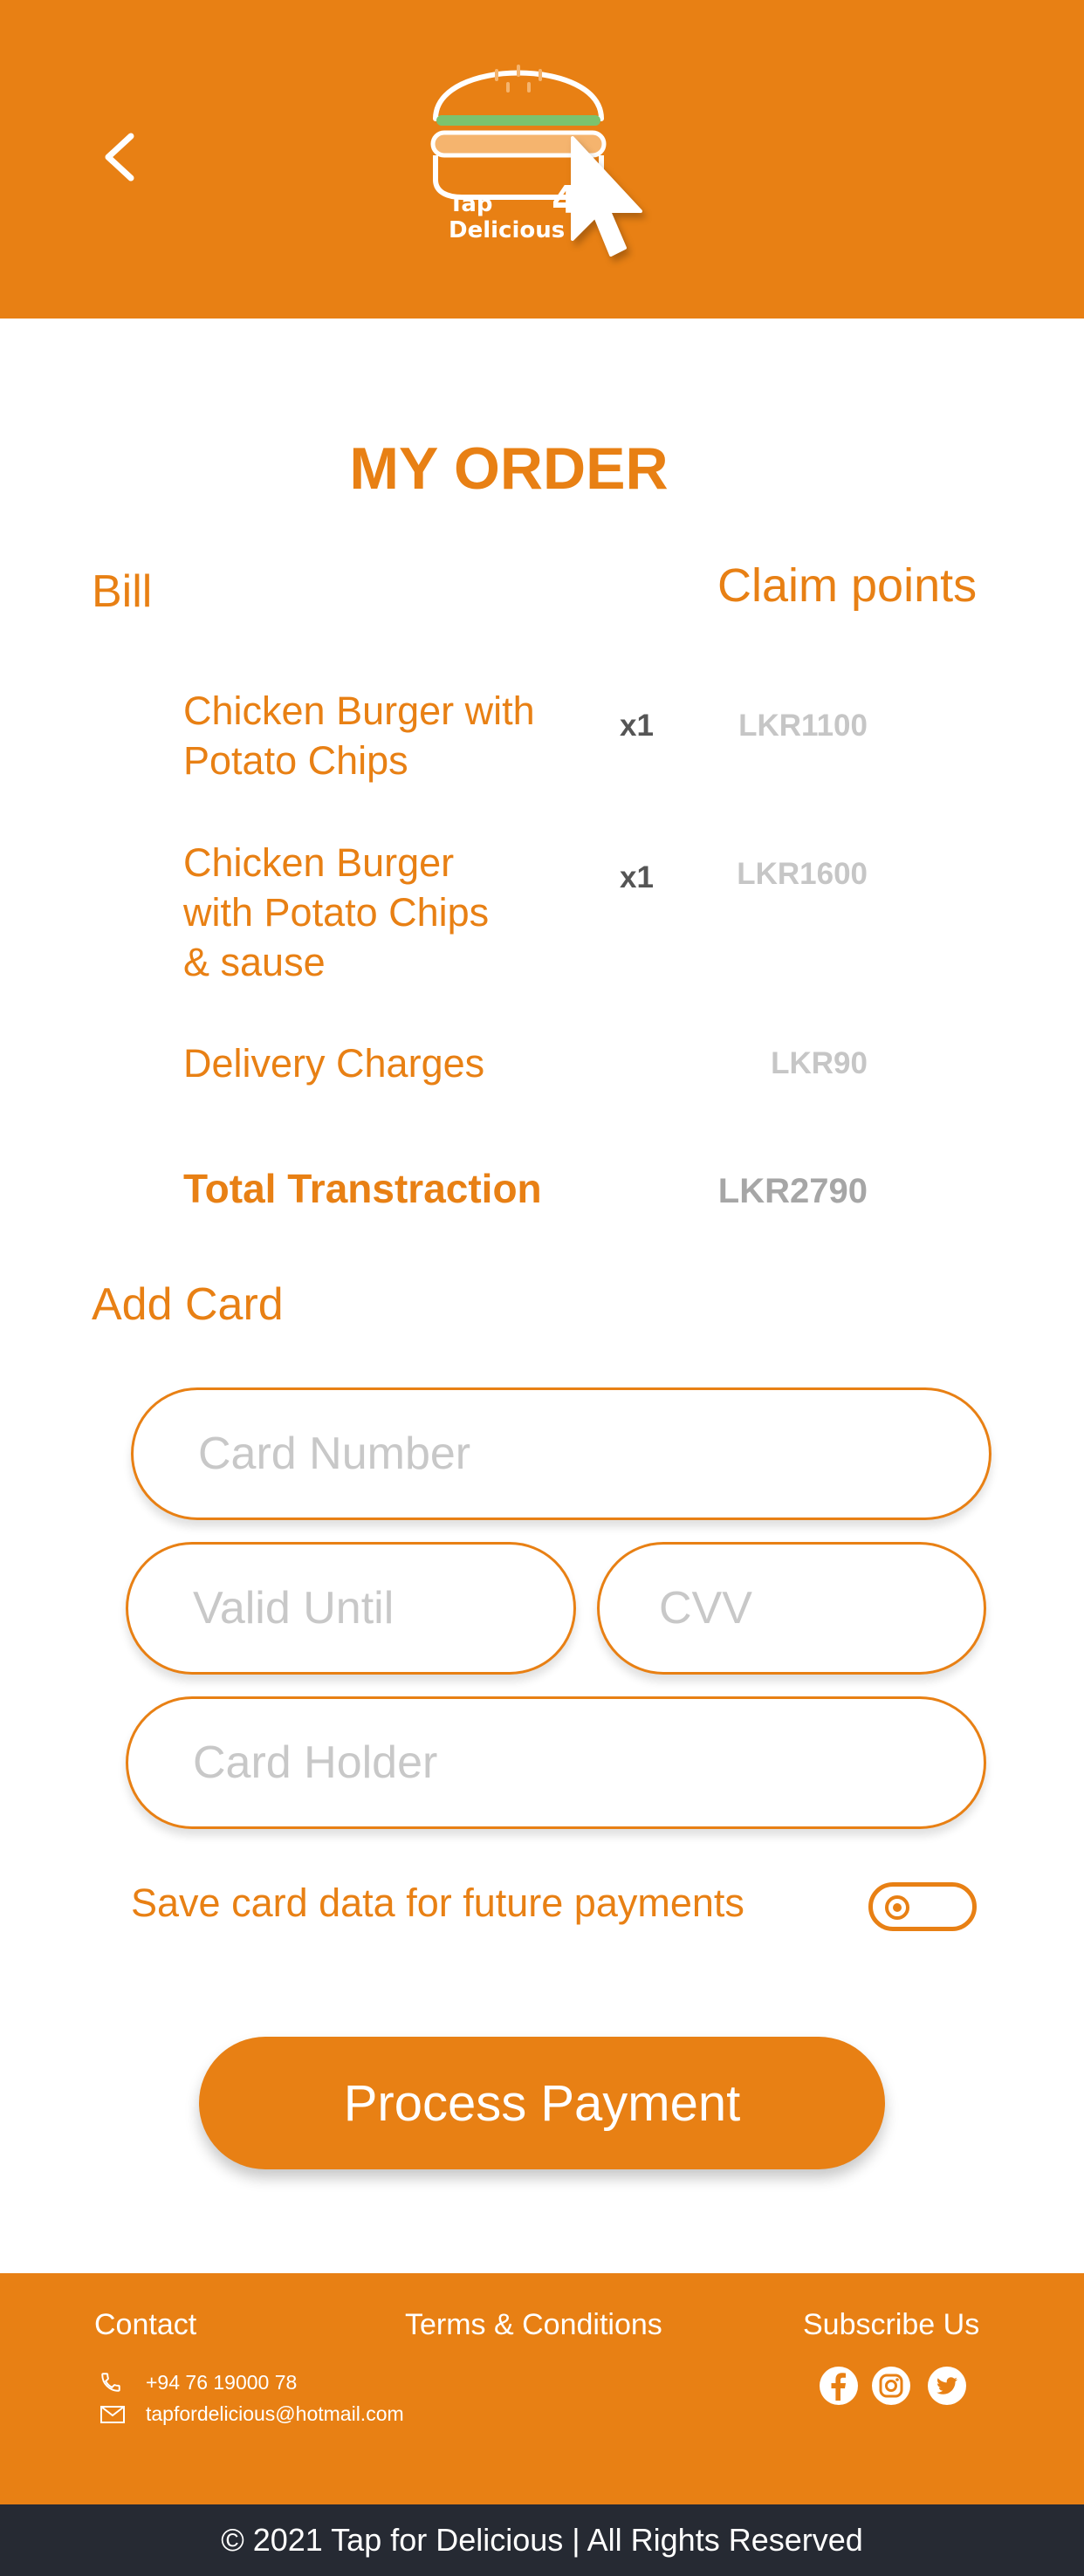 The height and width of the screenshot is (2576, 1084). Describe the element at coordinates (254, 962) in the screenshot. I see `order-item-2-name-line: & sause` at that location.